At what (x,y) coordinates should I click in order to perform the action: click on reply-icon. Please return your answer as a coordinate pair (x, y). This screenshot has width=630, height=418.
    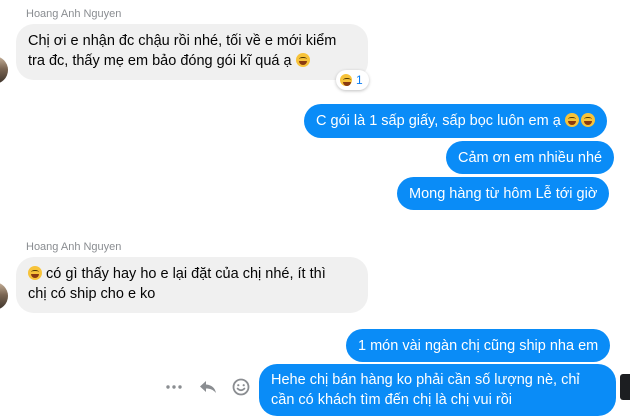
    Looking at the image, I should click on (208, 387).